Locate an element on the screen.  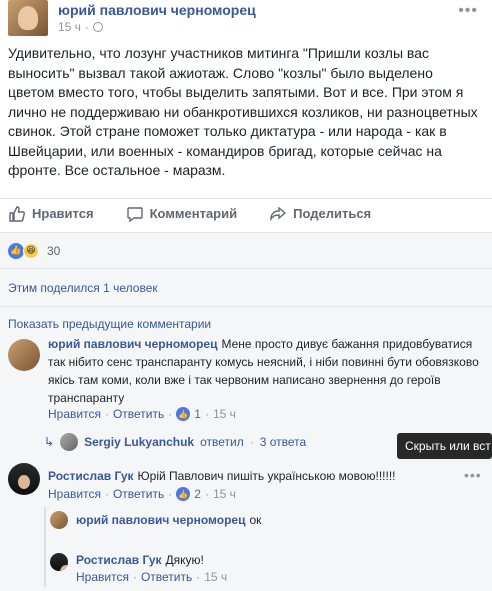
thread-line is located at coordinates (45, 547).